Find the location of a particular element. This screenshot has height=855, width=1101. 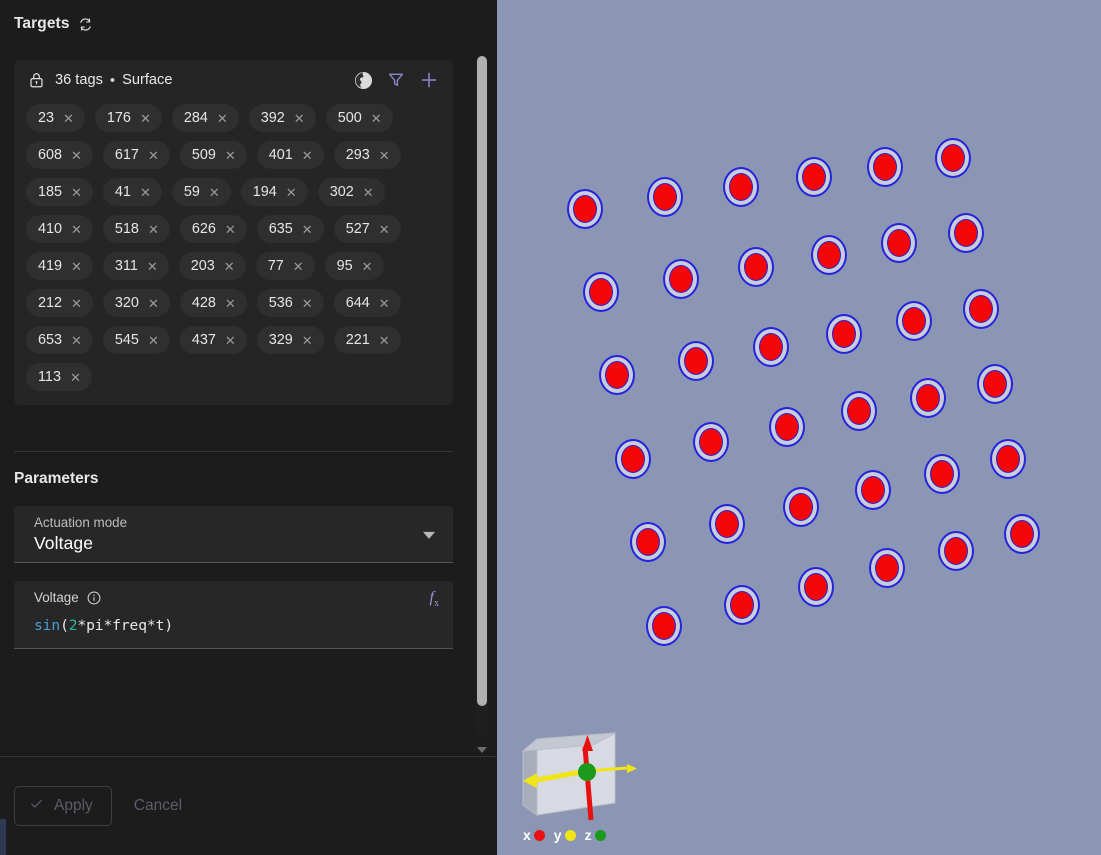

info-icon is located at coordinates (94, 598).